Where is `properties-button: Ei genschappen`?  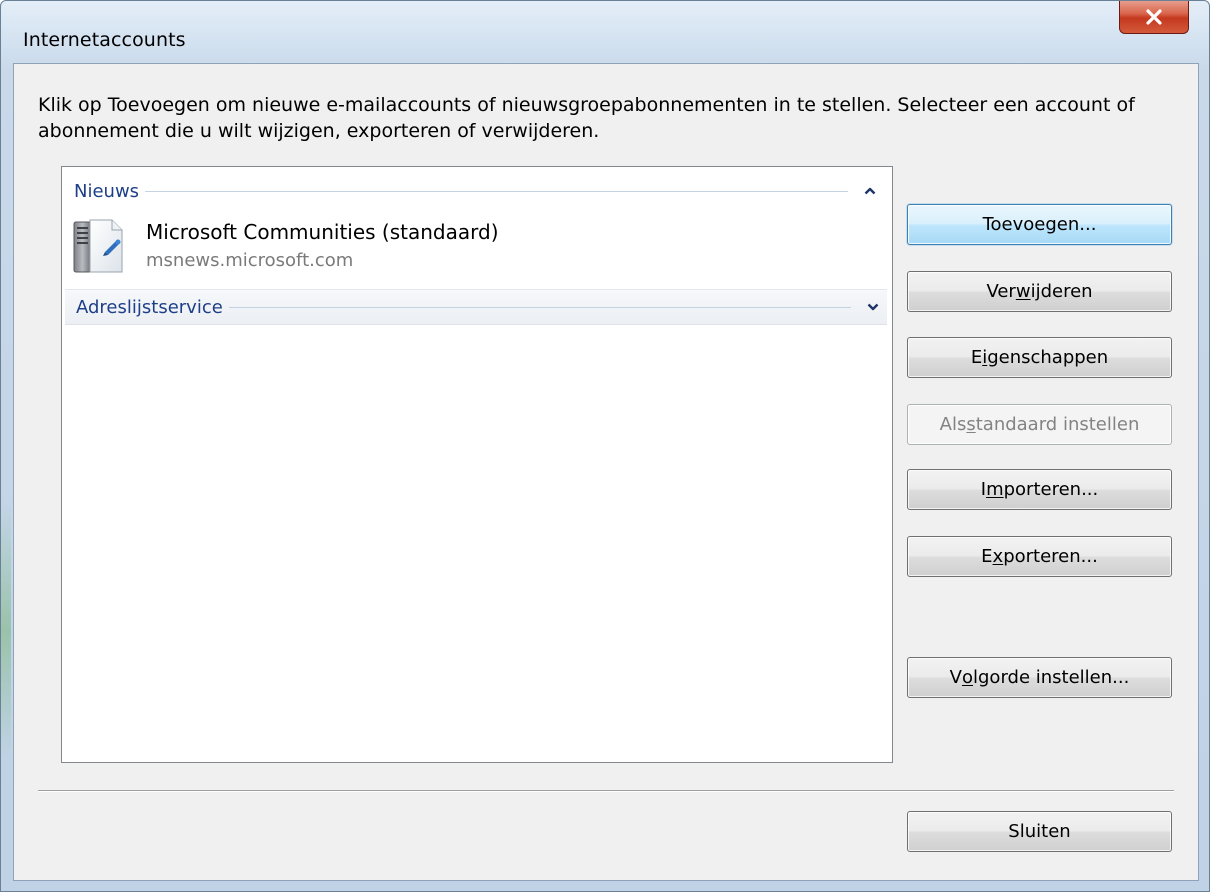 properties-button: Ei genschappen is located at coordinates (1039, 357).